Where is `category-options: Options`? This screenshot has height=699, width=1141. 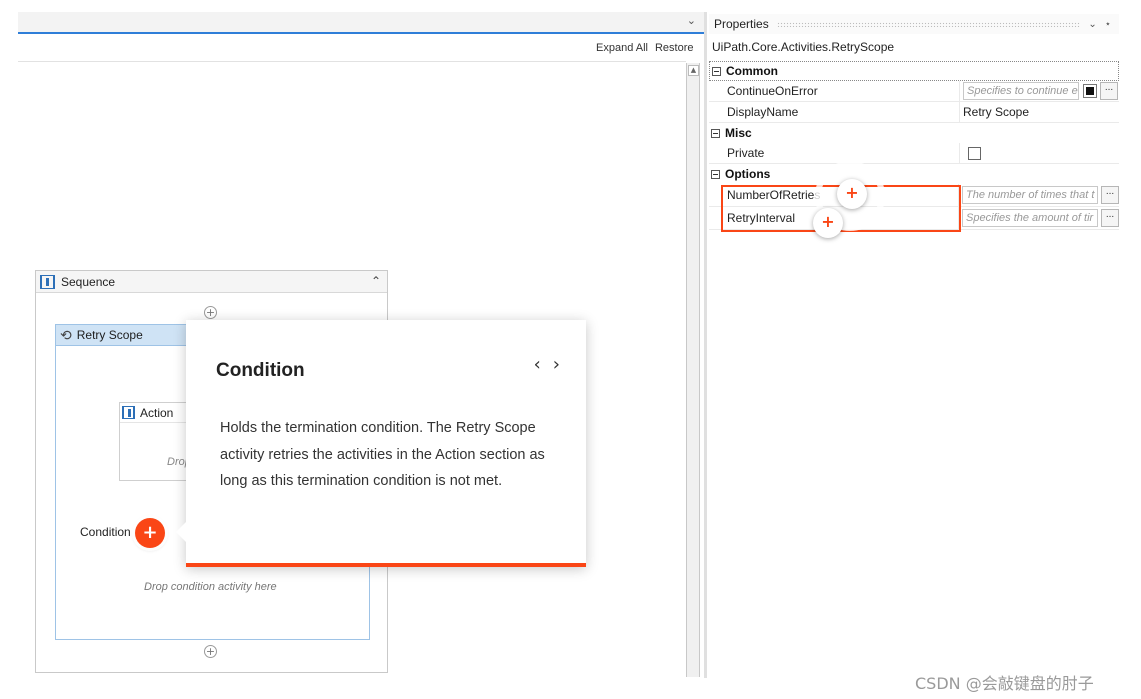 category-options: Options is located at coordinates (914, 174).